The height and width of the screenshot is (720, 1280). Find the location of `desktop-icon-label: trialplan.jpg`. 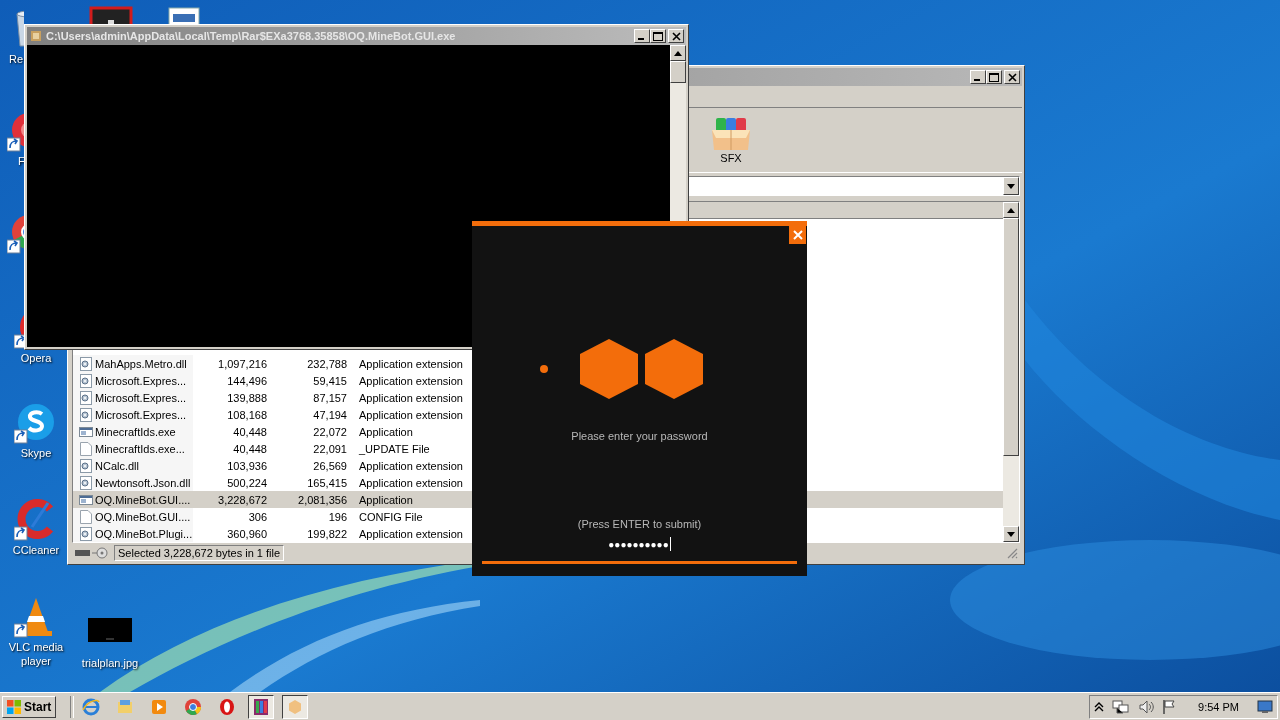

desktop-icon-label: trialplan.jpg is located at coordinates (110, 663).